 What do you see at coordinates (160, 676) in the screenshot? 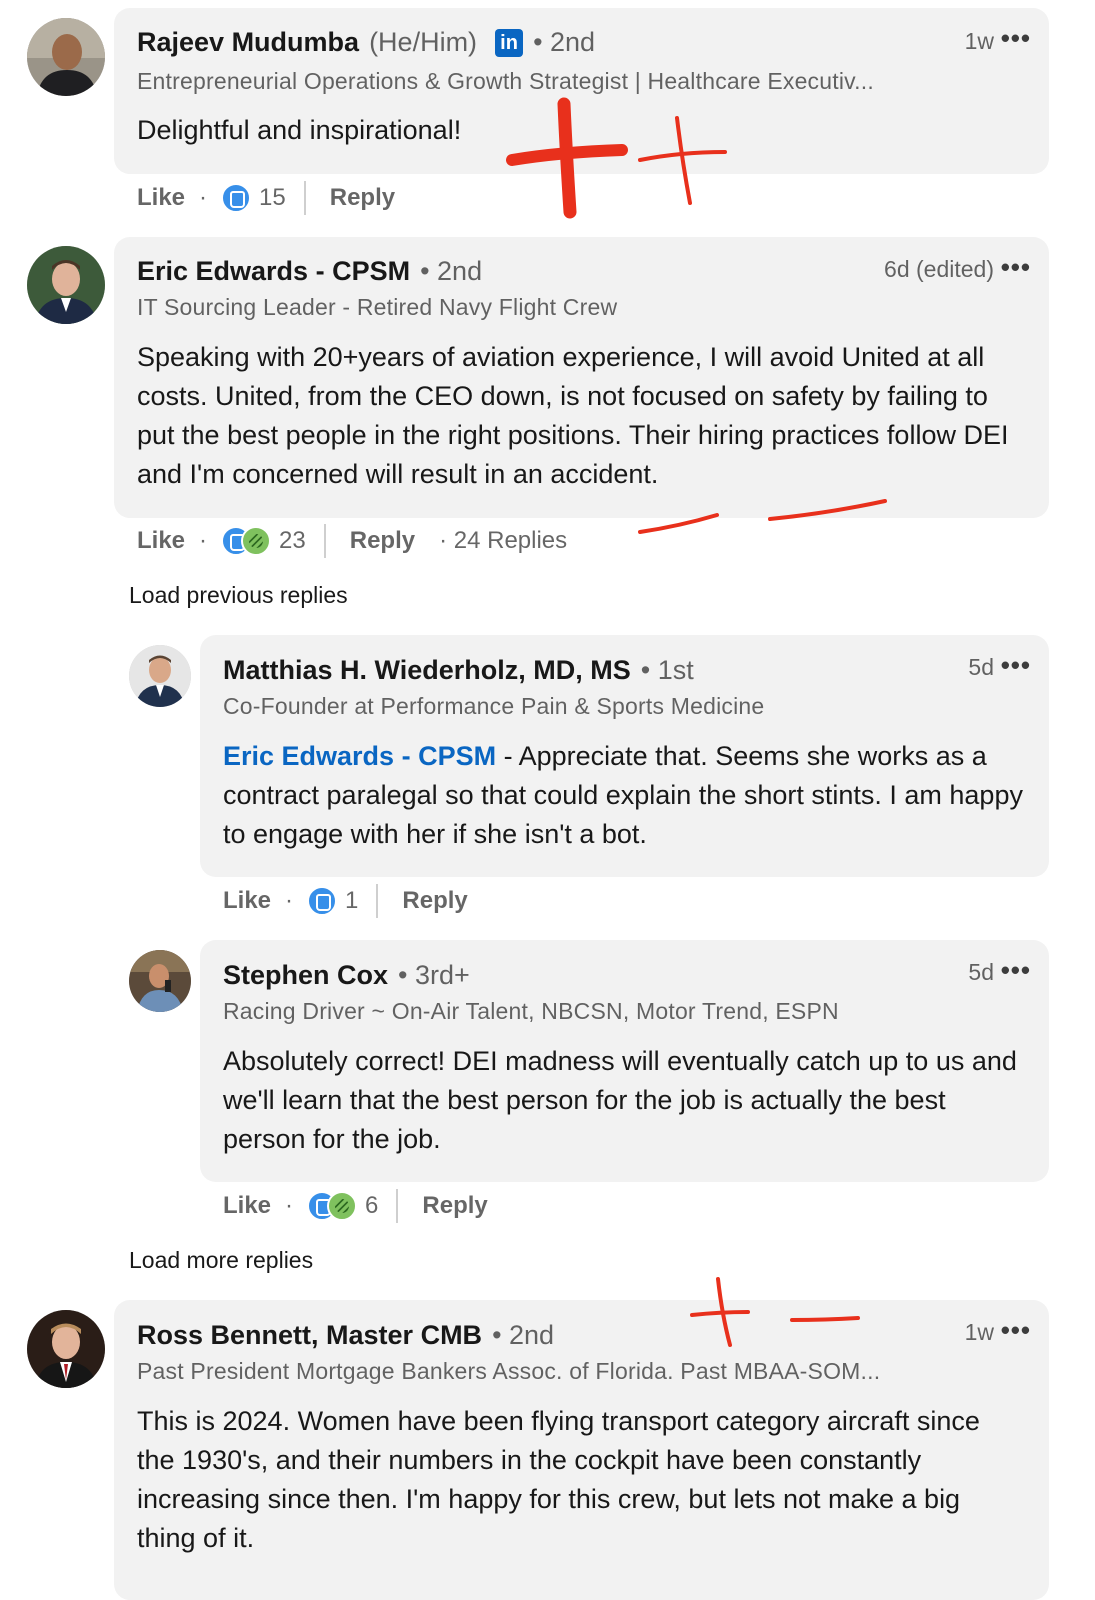
I see `avatar-matthias` at bounding box center [160, 676].